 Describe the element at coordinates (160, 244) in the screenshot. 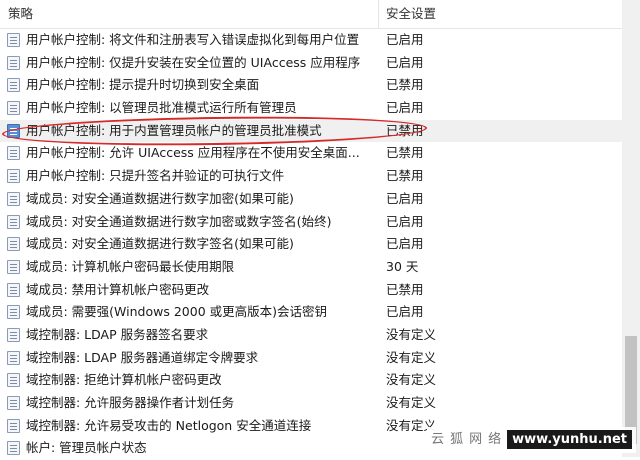

I see `policy-name: 域成员: 对安全通道数据进行数字签名(如果可能)` at that location.